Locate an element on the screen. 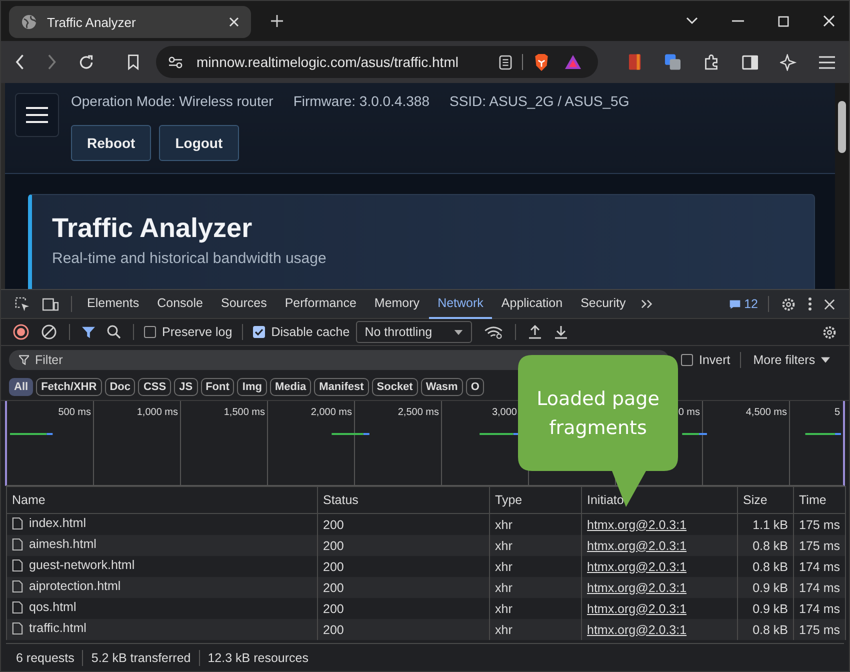 The image size is (850, 672). forward-icon is located at coordinates (51, 62).